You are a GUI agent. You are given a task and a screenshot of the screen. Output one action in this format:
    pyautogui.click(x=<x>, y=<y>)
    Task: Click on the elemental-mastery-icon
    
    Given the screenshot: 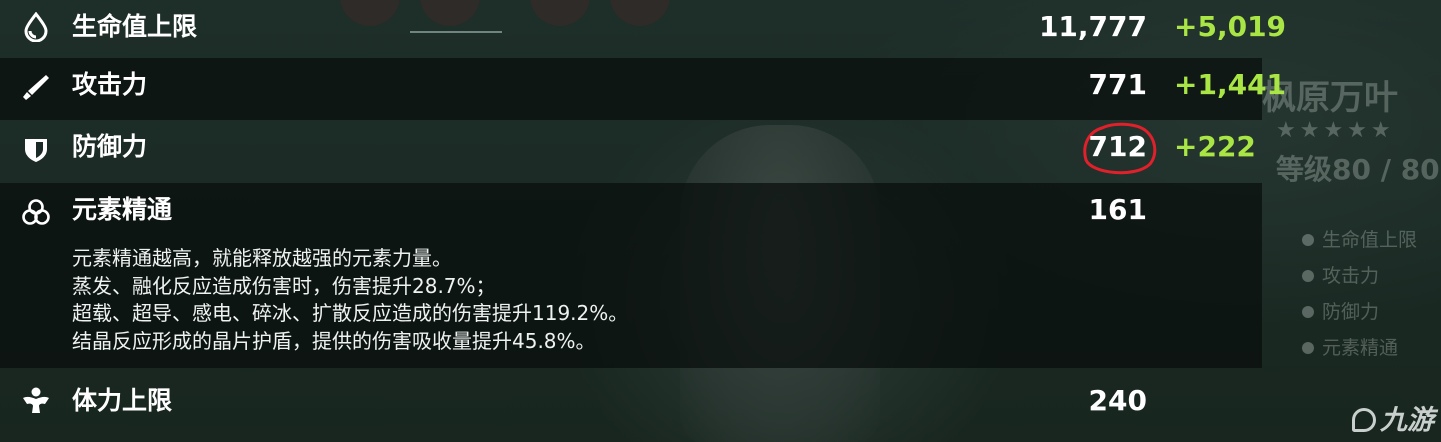 What is the action you would take?
    pyautogui.click(x=36, y=212)
    